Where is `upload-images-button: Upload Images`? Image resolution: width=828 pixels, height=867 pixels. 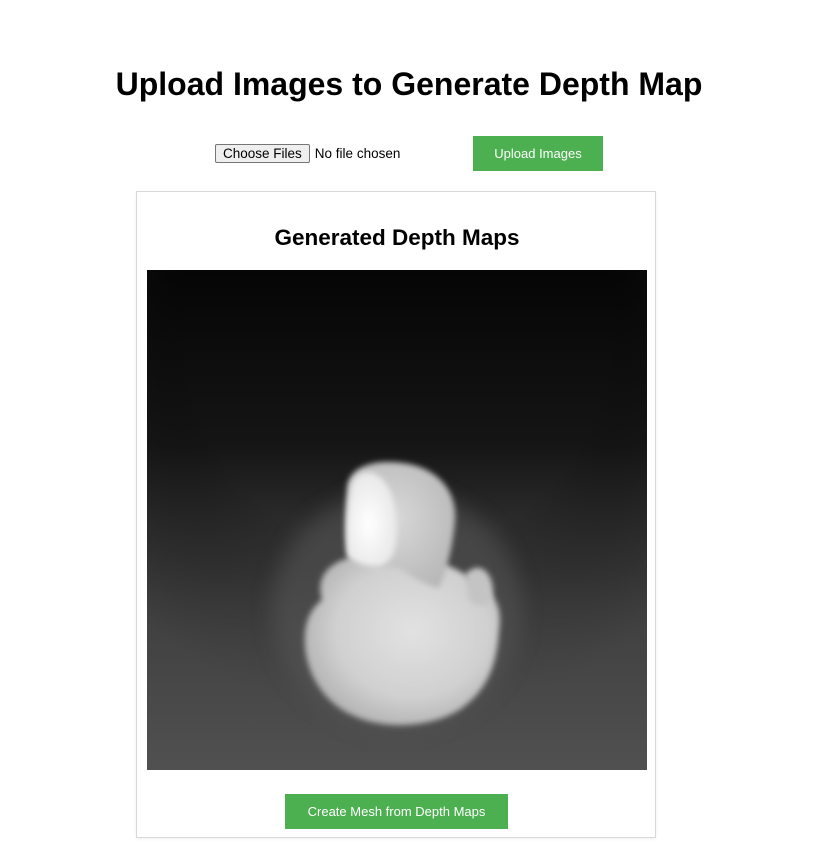 upload-images-button: Upload Images is located at coordinates (538, 153).